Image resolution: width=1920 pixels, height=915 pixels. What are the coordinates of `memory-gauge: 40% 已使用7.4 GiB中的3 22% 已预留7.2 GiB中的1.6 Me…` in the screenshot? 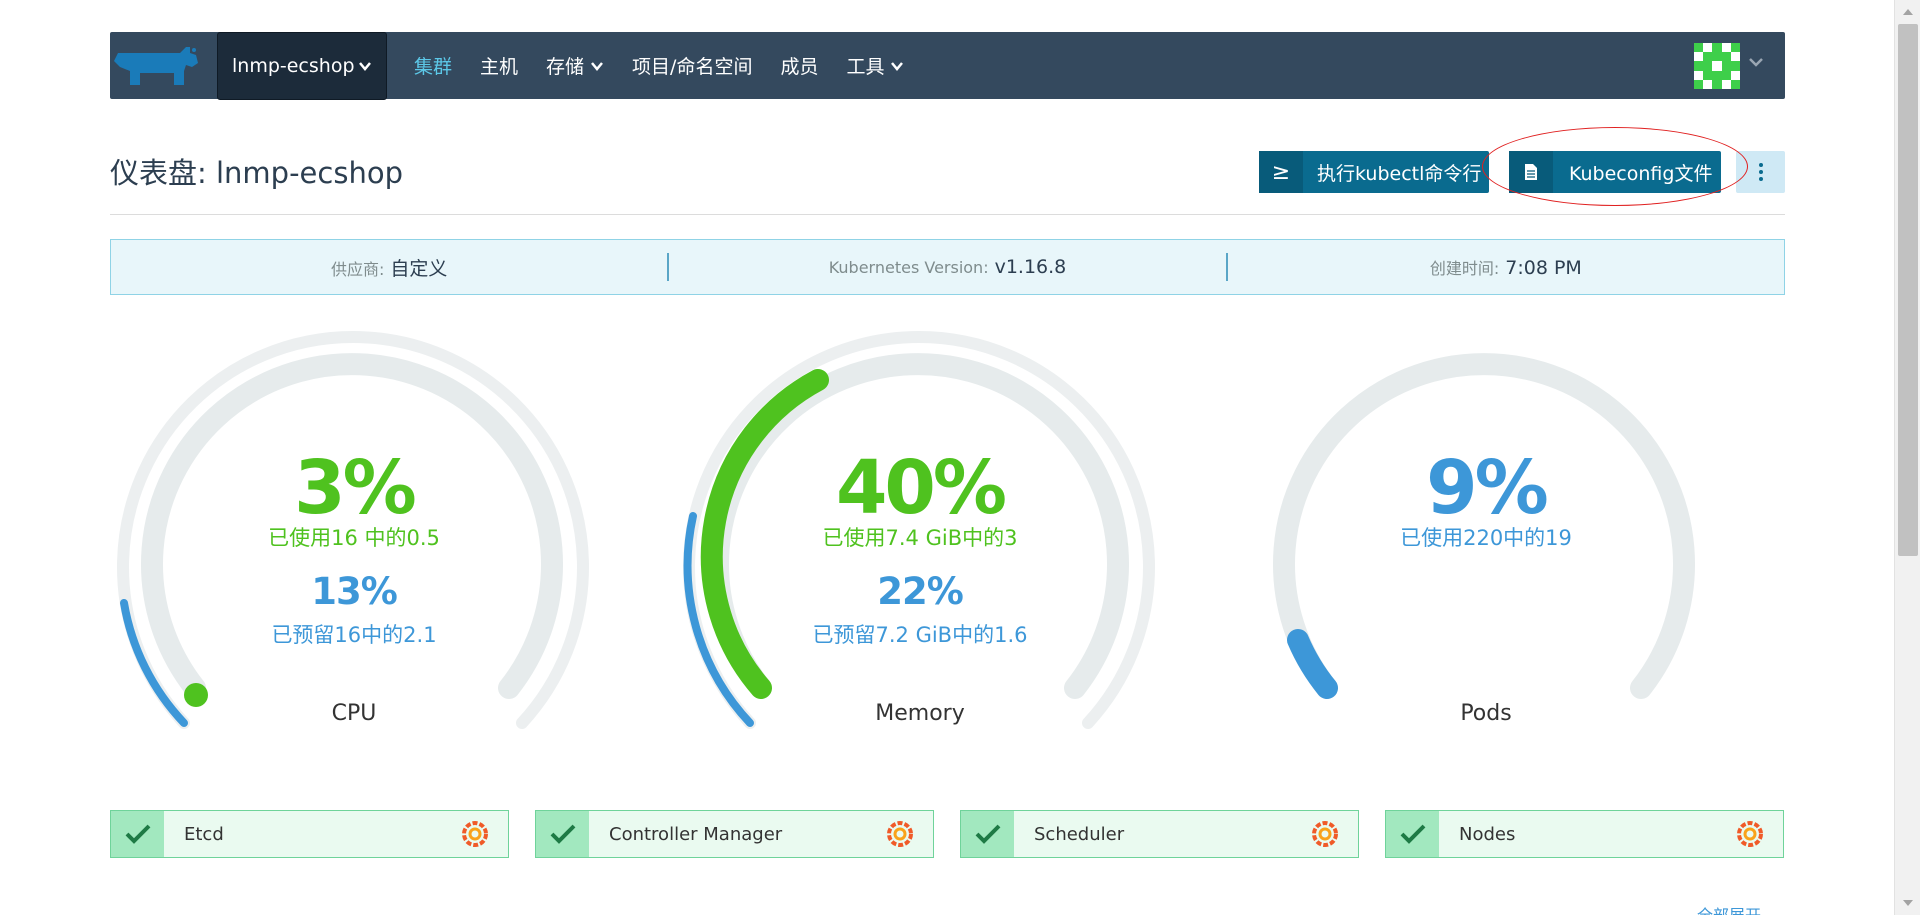 It's located at (920, 525).